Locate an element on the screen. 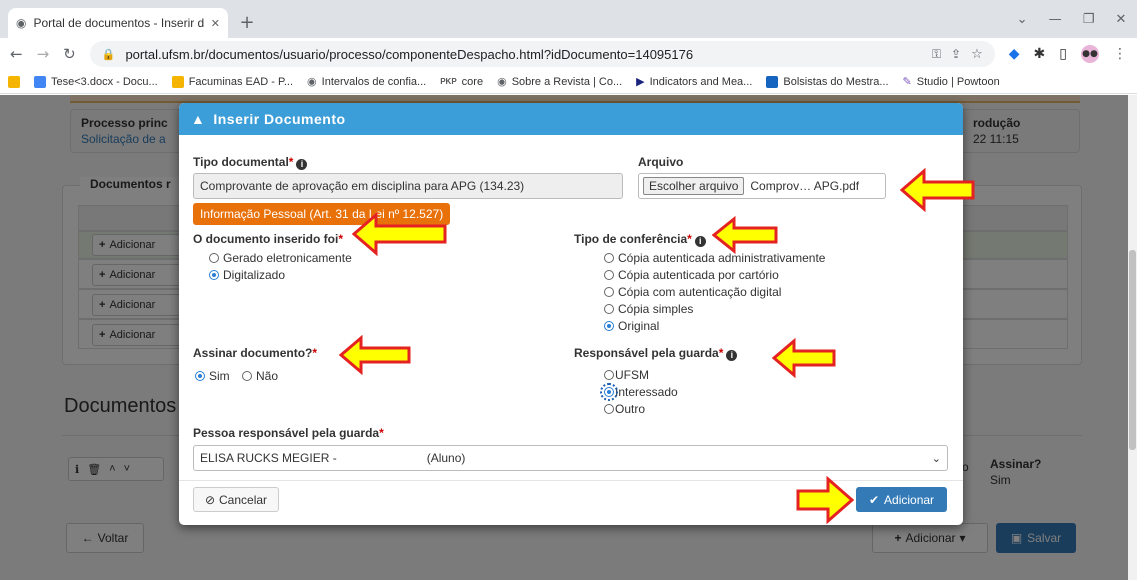  bookmark-3: PKP core is located at coordinates (461, 82).